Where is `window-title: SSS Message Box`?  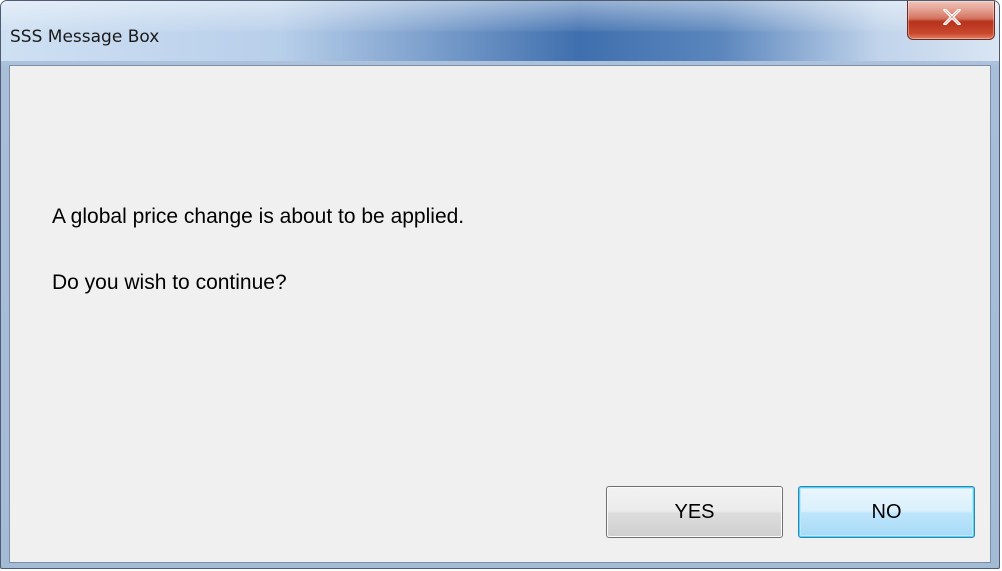
window-title: SSS Message Box is located at coordinates (85, 37).